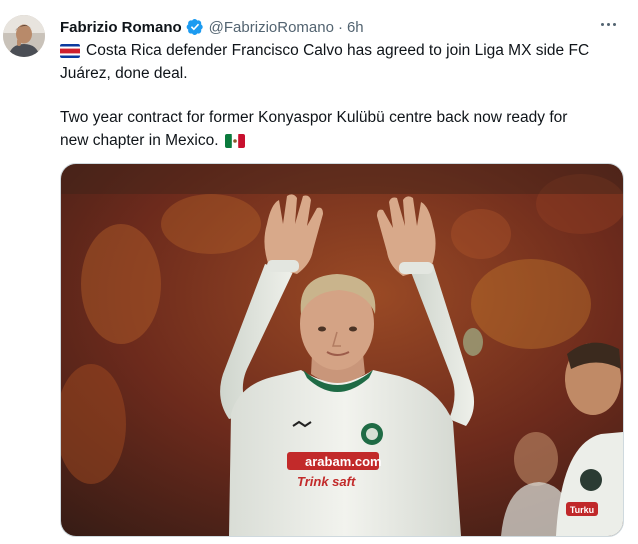 The height and width of the screenshot is (544, 638). I want to click on tweet-line: new chapter in Mexico., so click(343, 141).